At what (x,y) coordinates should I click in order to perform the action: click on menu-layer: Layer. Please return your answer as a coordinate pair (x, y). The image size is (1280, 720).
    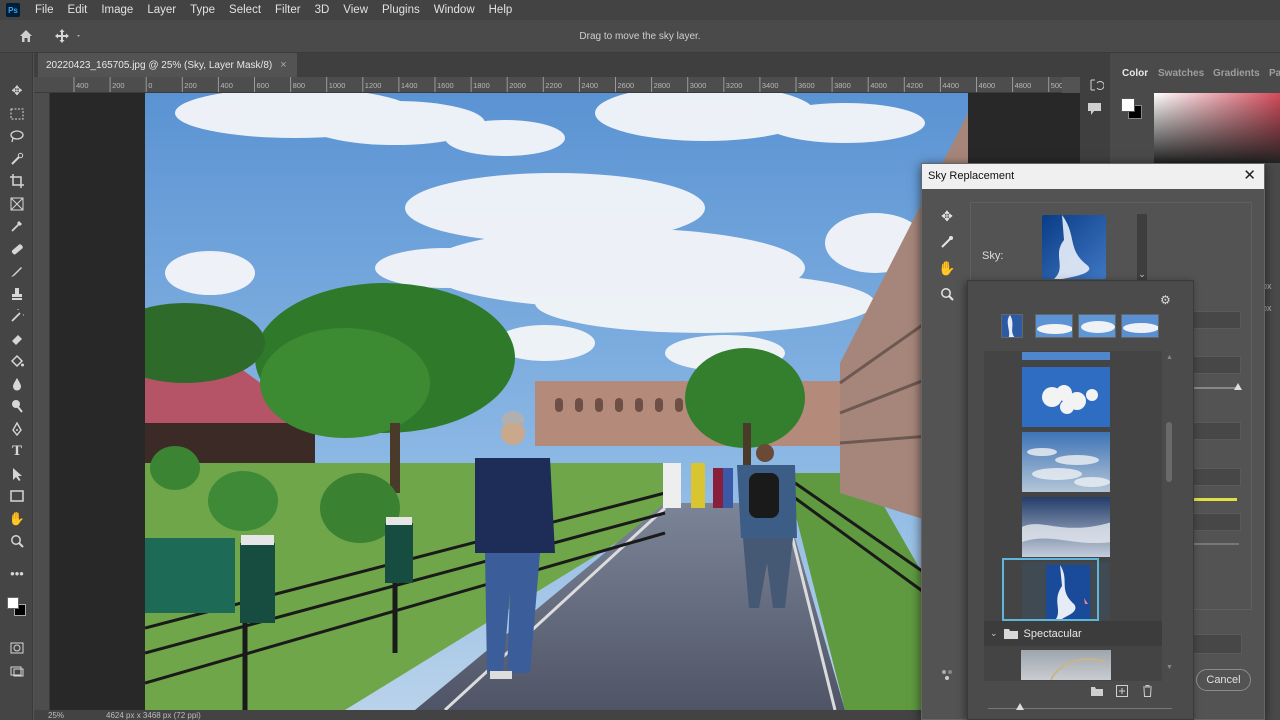
    Looking at the image, I should click on (161, 10).